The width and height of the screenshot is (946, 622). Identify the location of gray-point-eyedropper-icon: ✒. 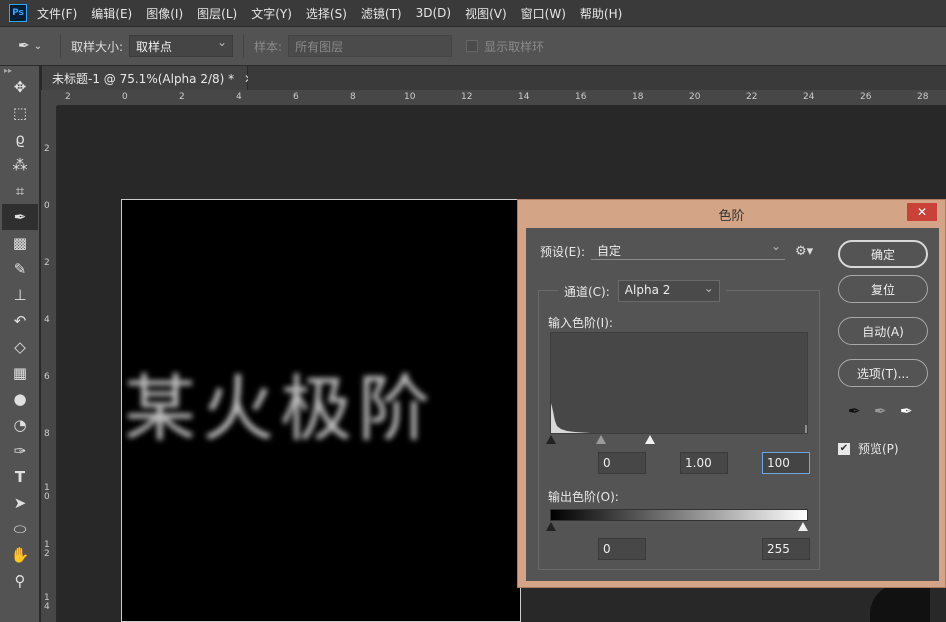
(880, 411).